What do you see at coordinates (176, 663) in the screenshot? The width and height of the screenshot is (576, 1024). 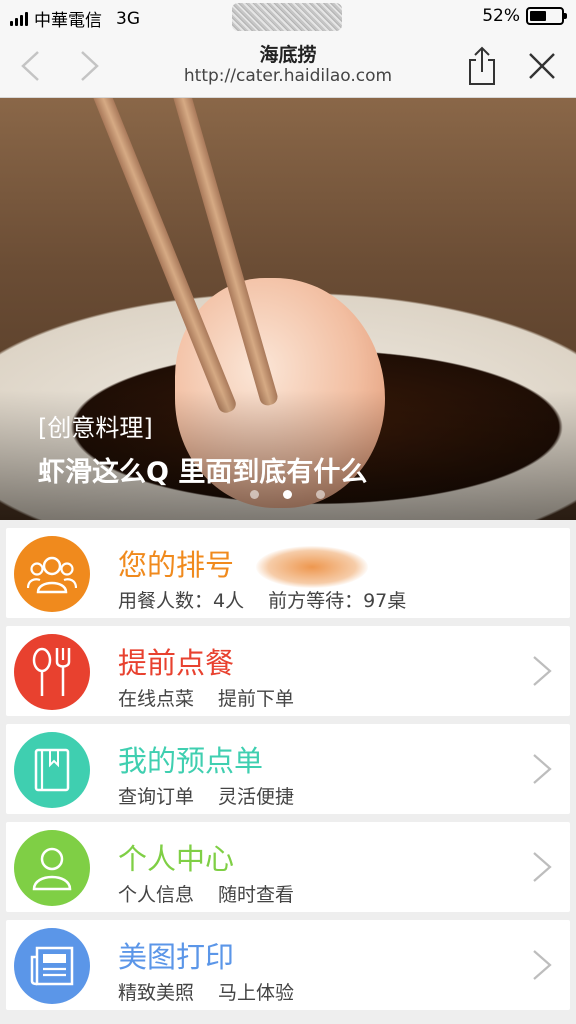 I see `card-title: 提前点餐` at bounding box center [176, 663].